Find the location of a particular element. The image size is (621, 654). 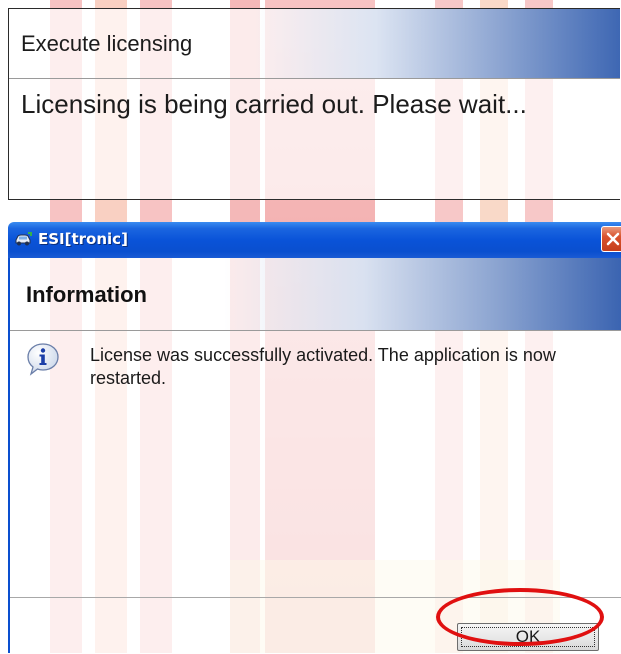

dialog-titlebar: ESI[tronic] is located at coordinates (314, 240).